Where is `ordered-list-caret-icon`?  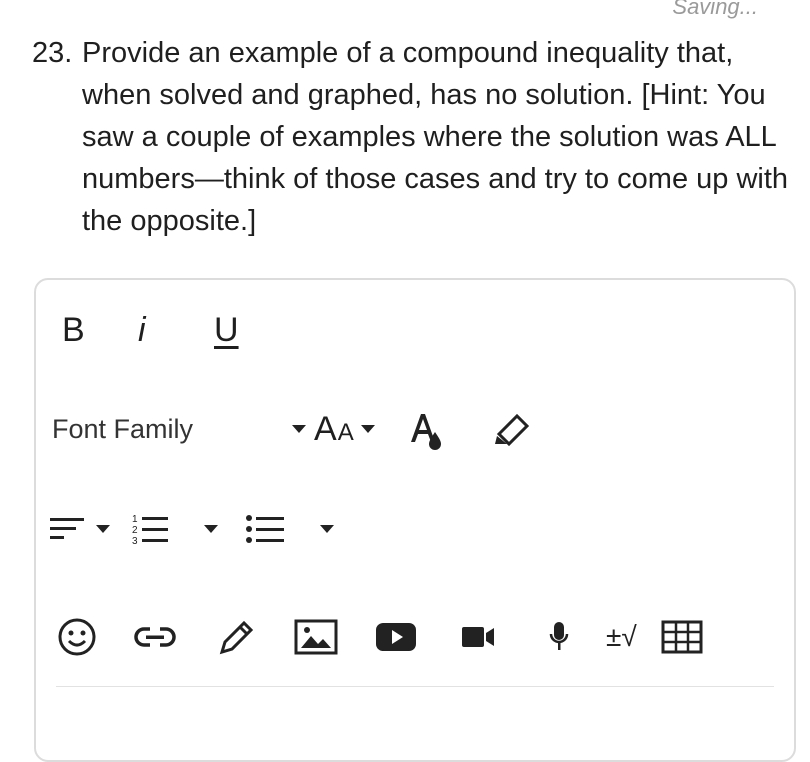 ordered-list-caret-icon is located at coordinates (211, 529).